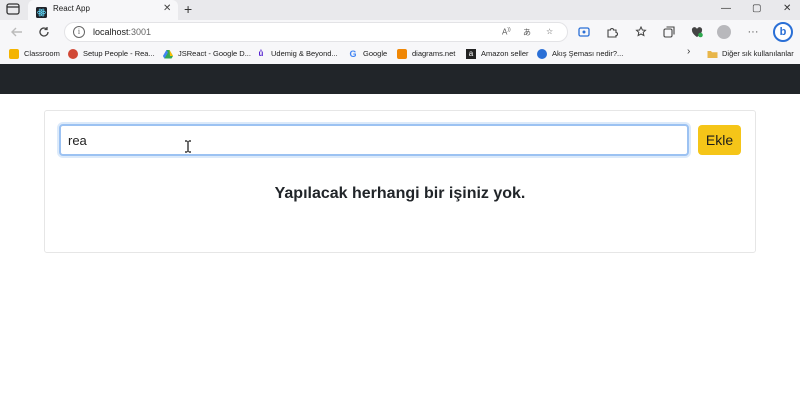  Describe the element at coordinates (756, 9) in the screenshot. I see `maximize-icon: ▢` at that location.